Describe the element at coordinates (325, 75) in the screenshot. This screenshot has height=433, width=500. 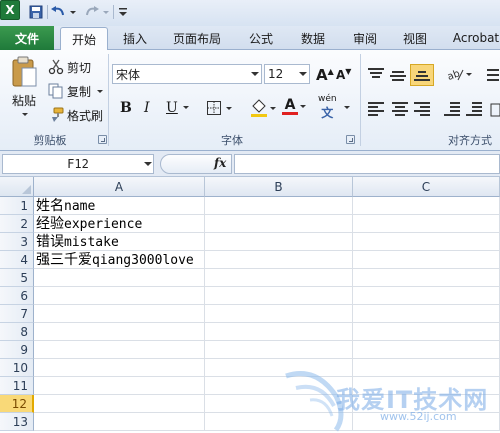
I see `grow-font-button: A ▲` at that location.